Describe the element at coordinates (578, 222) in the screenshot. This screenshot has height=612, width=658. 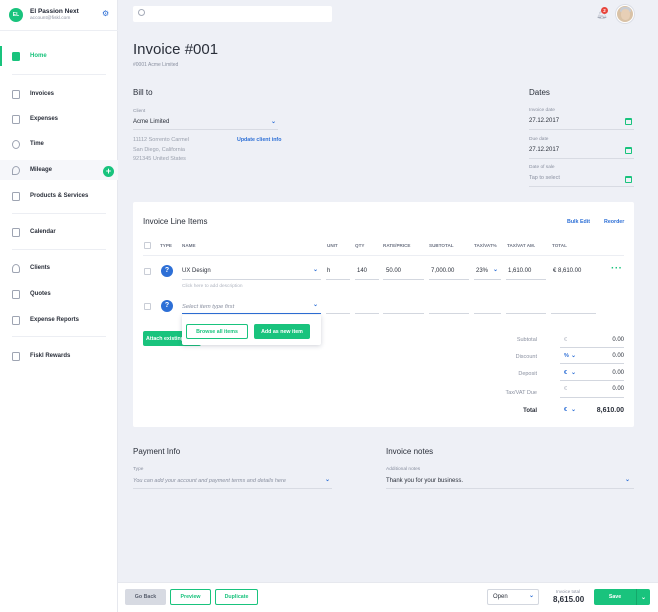
I see `bulk-edit-link: Bulk Edit` at that location.